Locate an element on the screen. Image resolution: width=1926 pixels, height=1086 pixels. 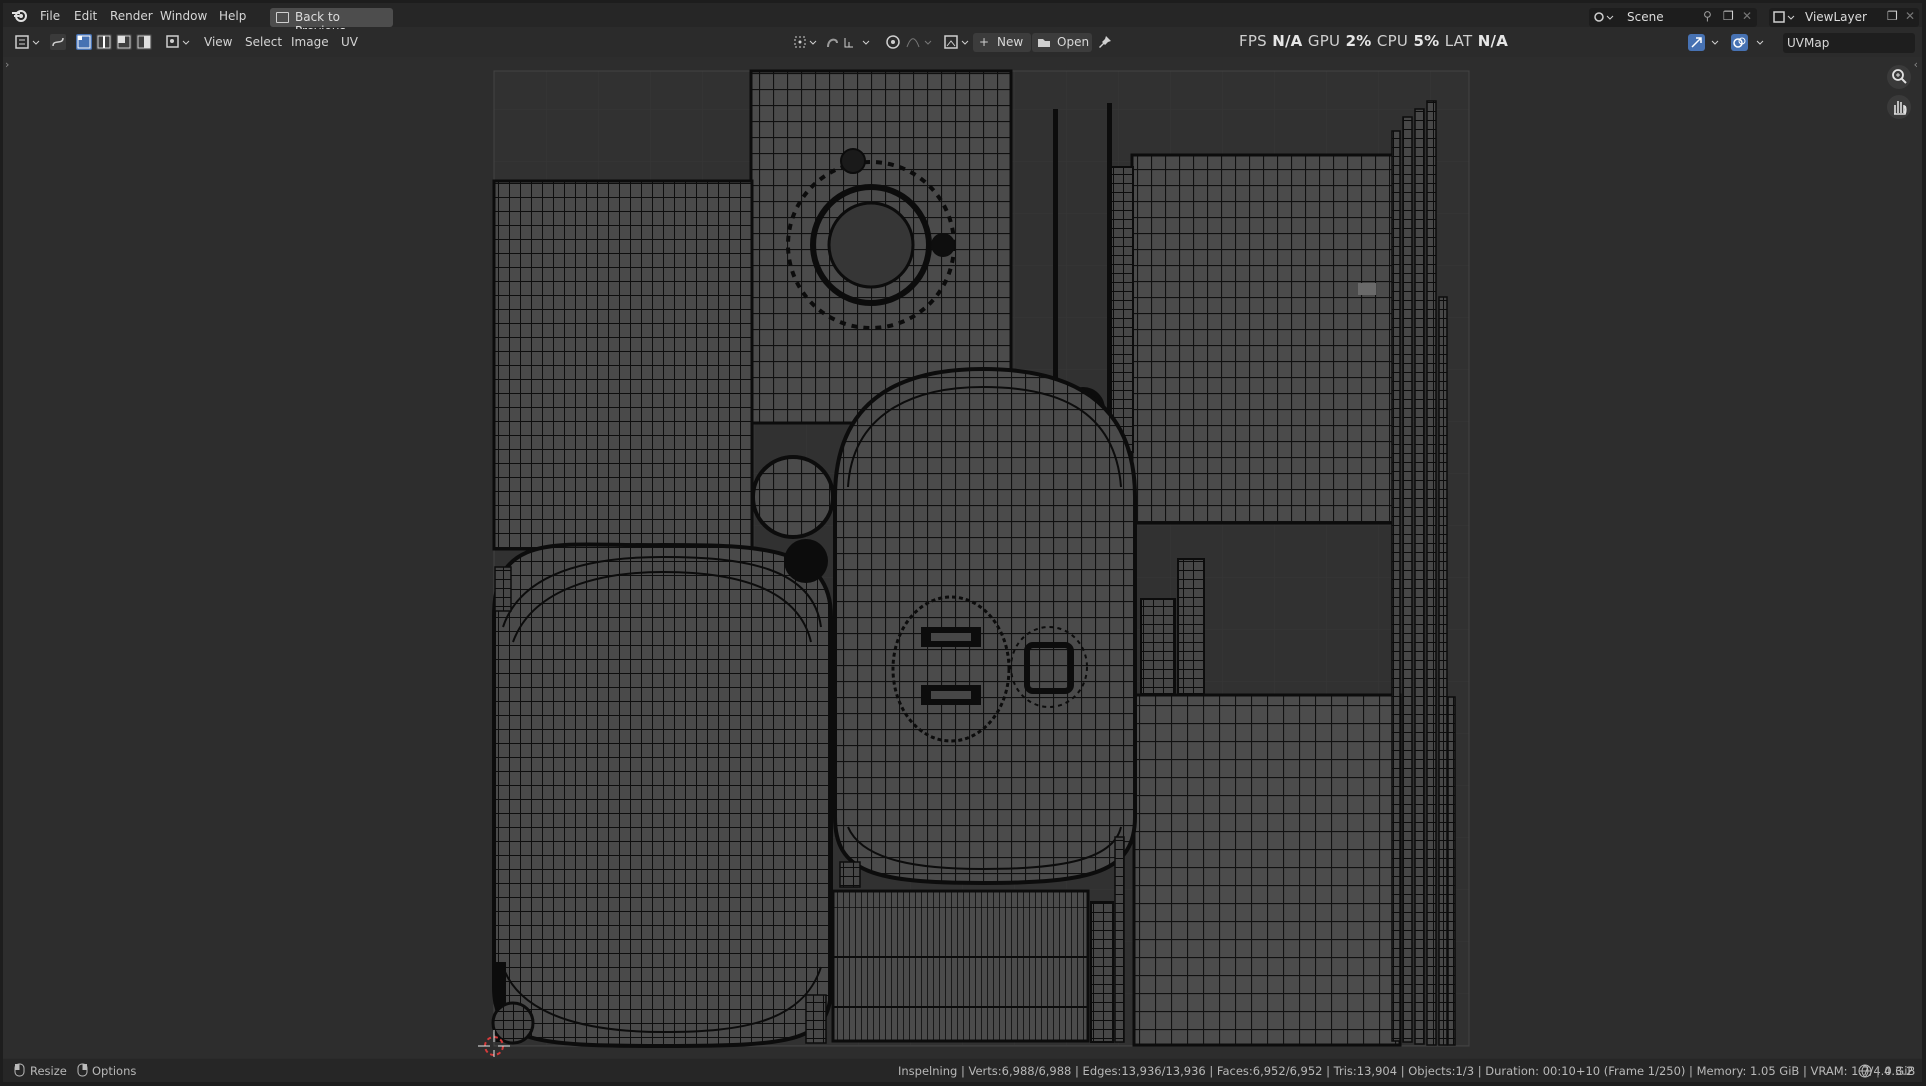
new-view-layer-icon: ❐ is located at coordinates (1892, 16).